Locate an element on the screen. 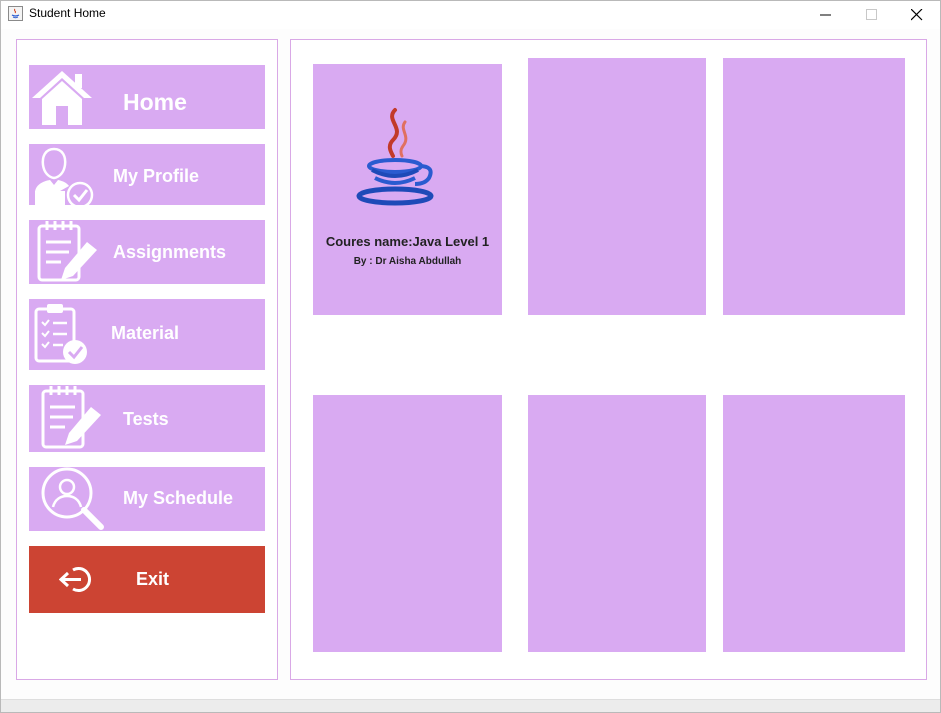 The width and height of the screenshot is (941, 713). maximize-button is located at coordinates (872, 15).